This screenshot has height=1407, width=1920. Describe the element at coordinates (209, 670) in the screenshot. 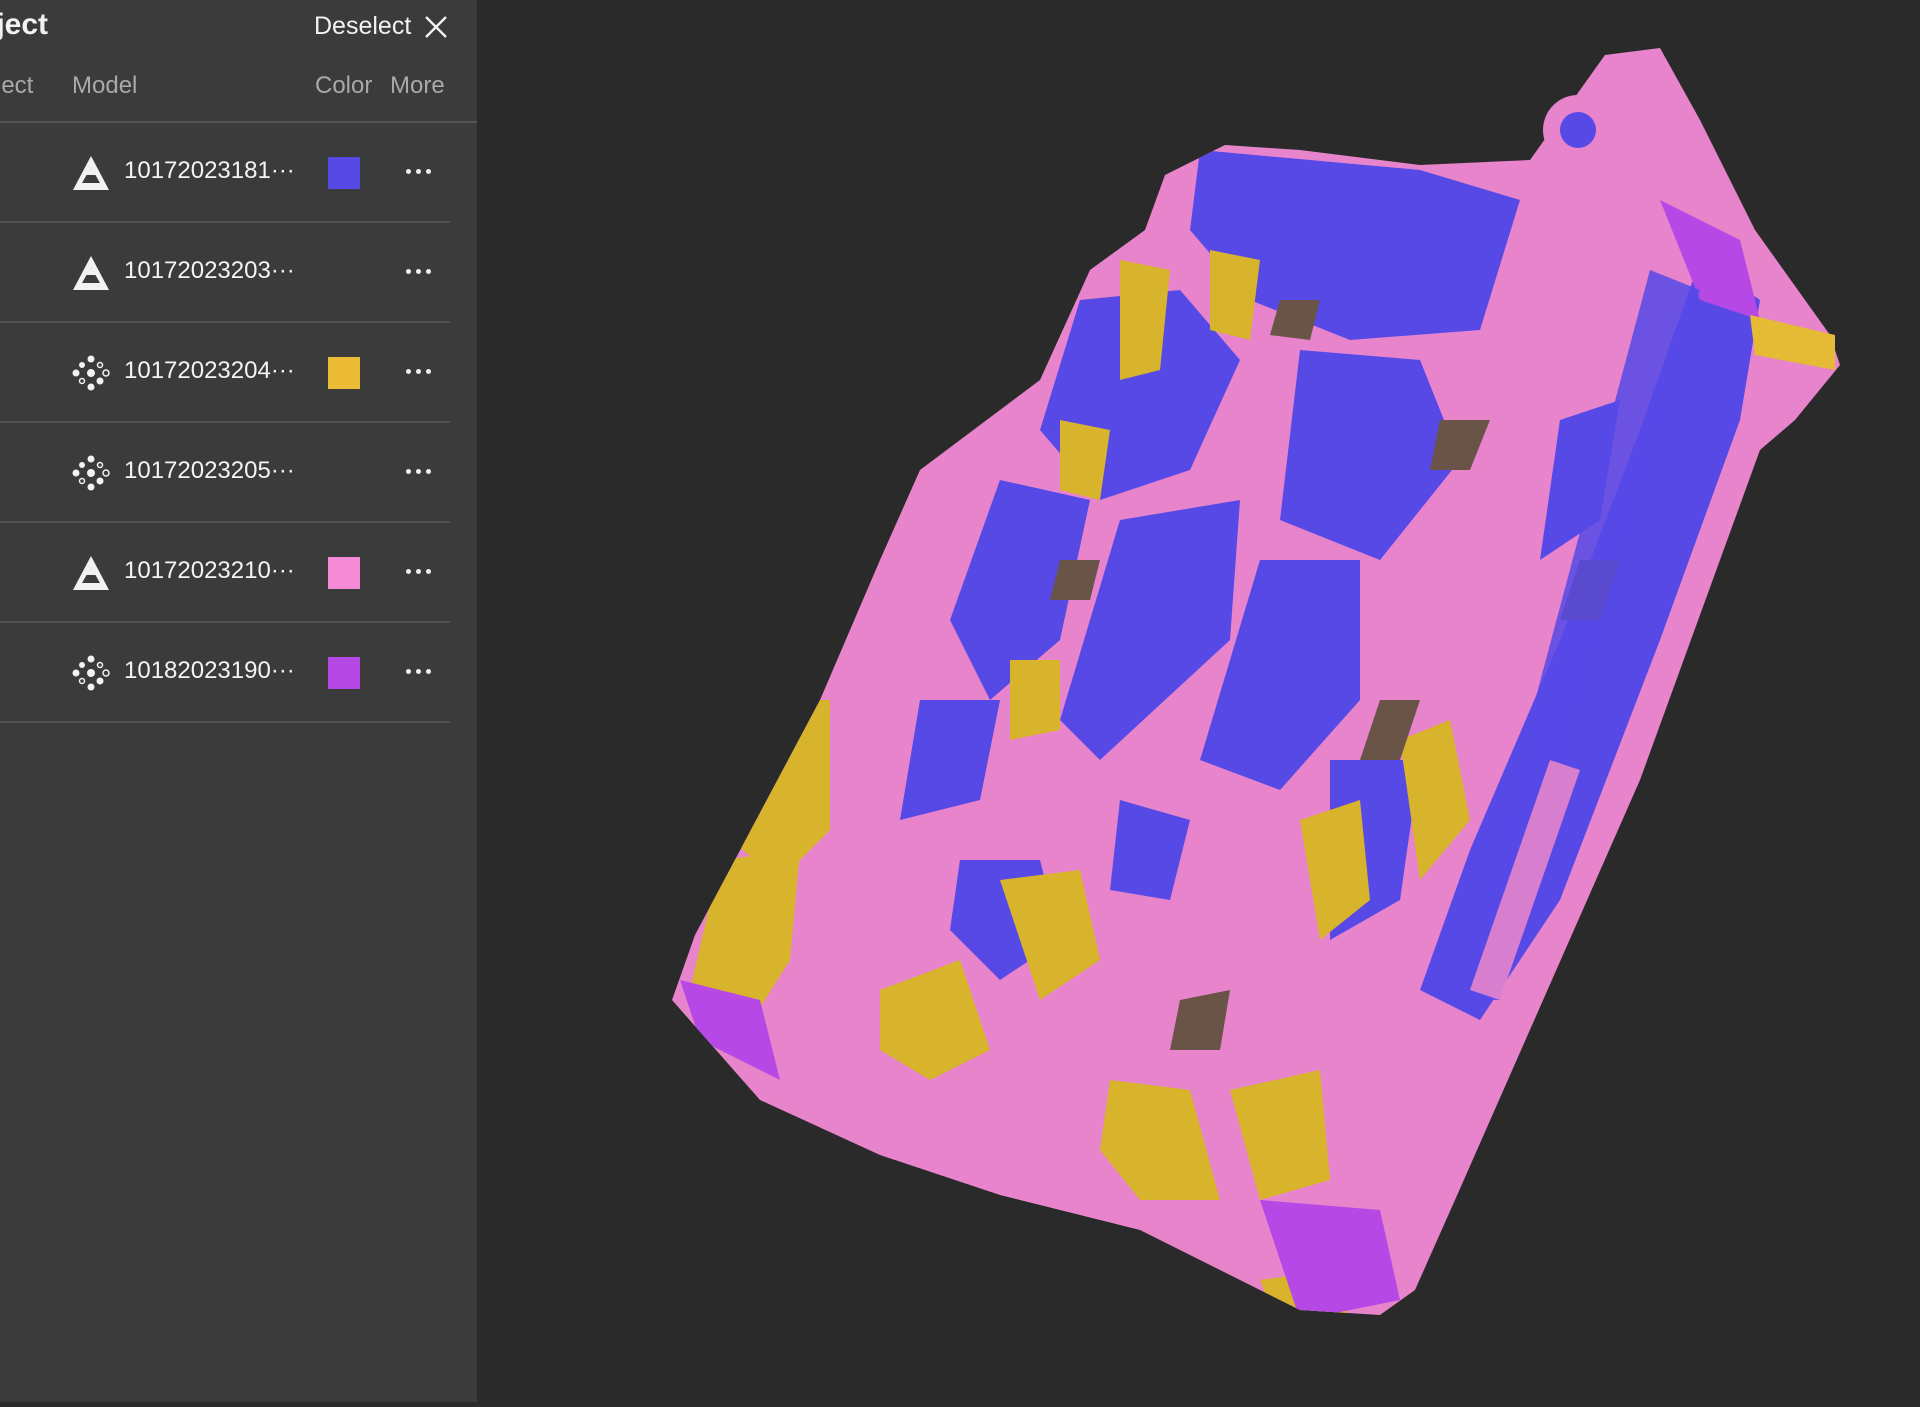

I see `model-name: 10182023190···` at that location.